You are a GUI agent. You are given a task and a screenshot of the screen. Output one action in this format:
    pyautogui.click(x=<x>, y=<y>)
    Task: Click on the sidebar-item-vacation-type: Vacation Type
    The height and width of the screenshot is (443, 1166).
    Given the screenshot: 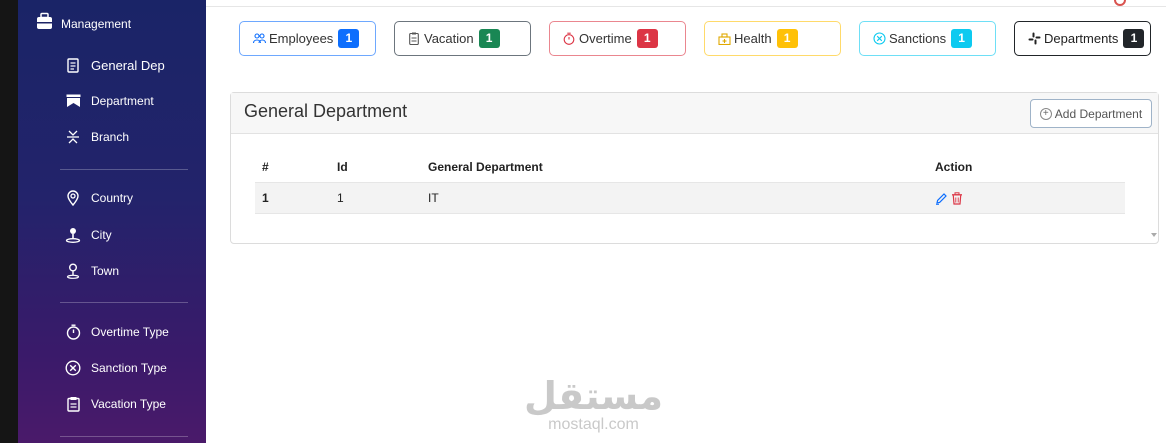 What is the action you would take?
    pyautogui.click(x=115, y=404)
    